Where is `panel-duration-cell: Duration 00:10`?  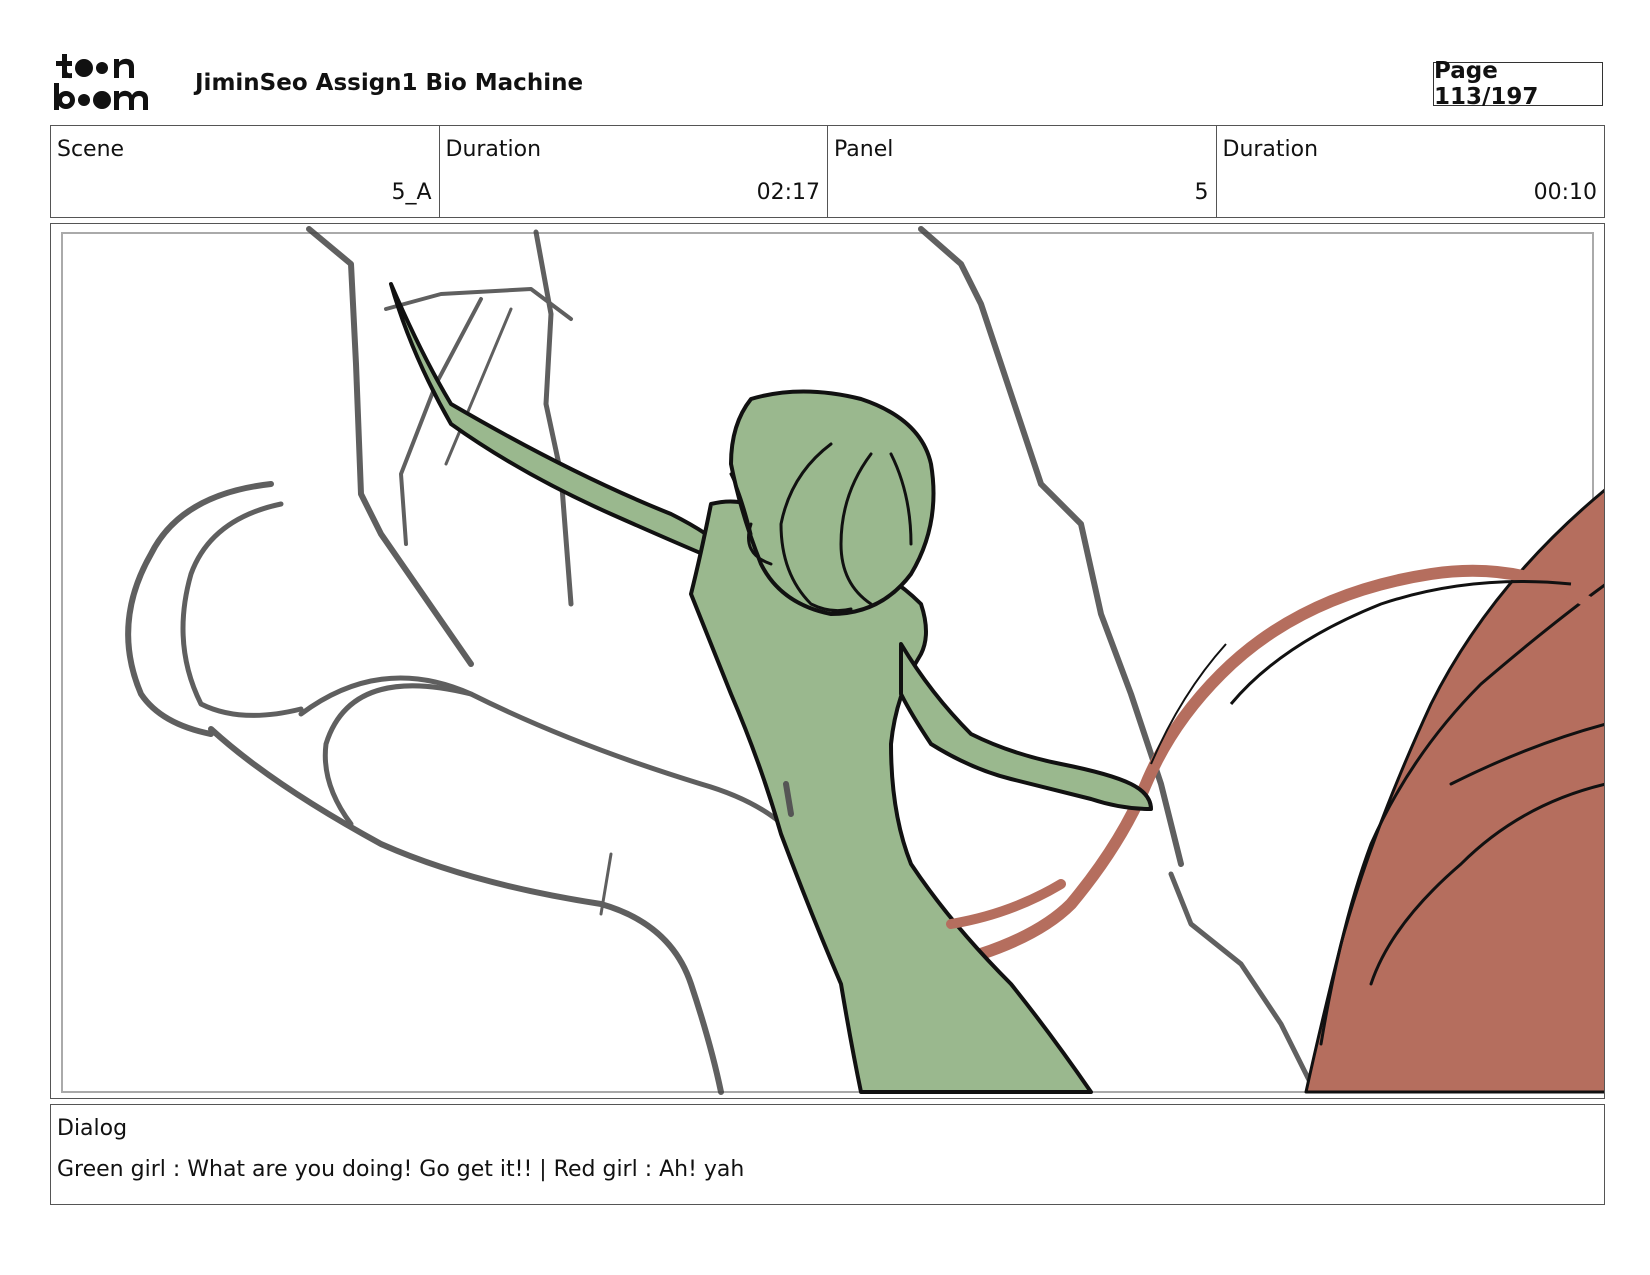
panel-duration-cell: Duration 00:10 is located at coordinates (1411, 171).